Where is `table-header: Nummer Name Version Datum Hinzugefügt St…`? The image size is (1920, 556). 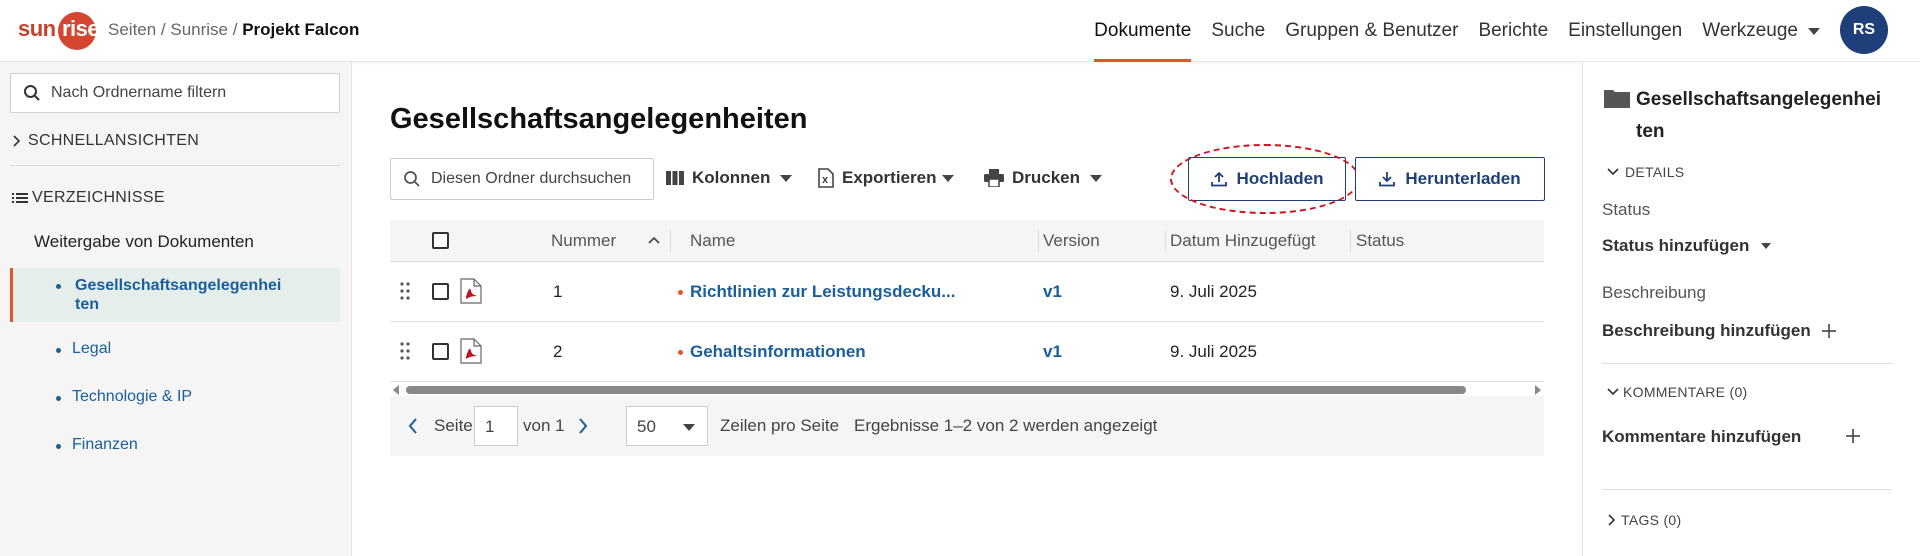
table-header: Nummer Name Version Datum Hinzugefügt St… is located at coordinates (967, 241).